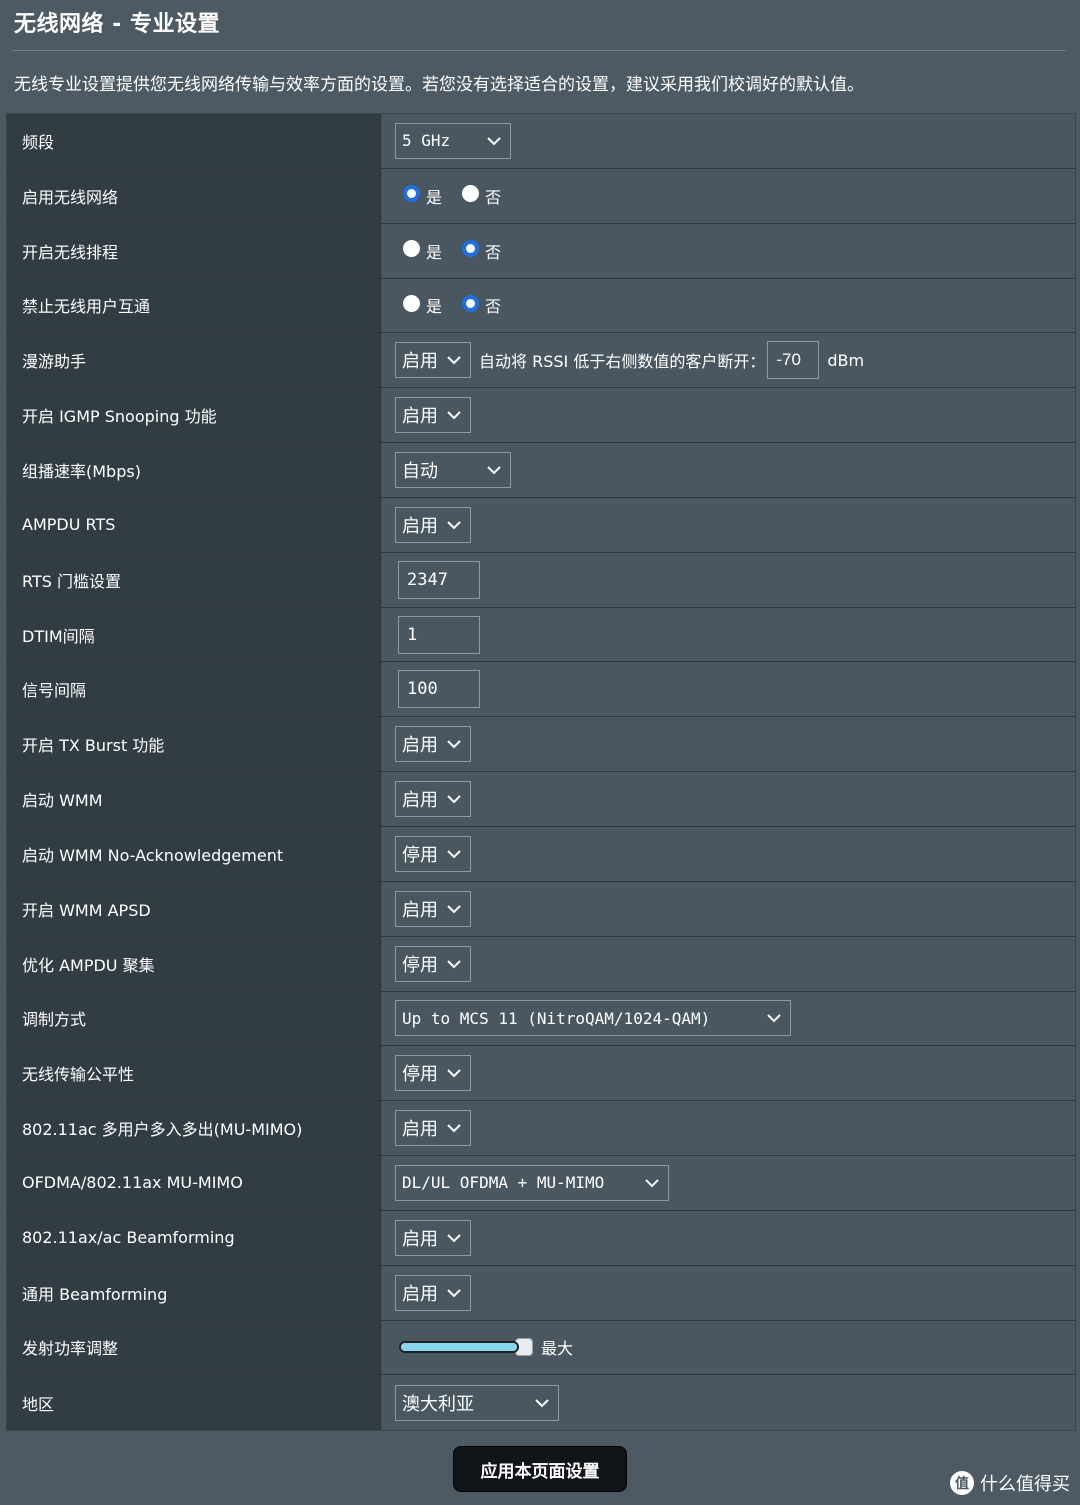  I want to click on dropdown-value: Up to MCS 11 (NitroQAM/1024-QAM), so click(556, 1018).